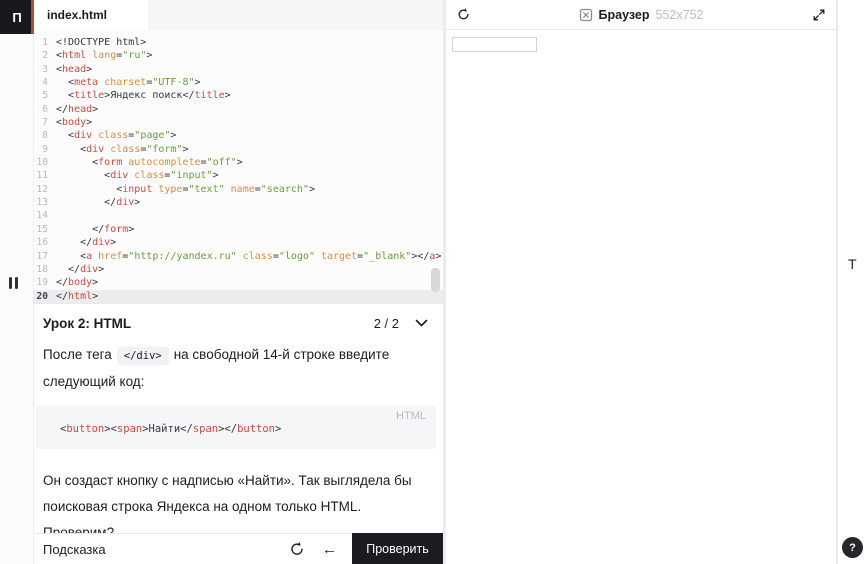 The height and width of the screenshot is (564, 868). What do you see at coordinates (42, 176) in the screenshot?
I see `line-number: 11` at bounding box center [42, 176].